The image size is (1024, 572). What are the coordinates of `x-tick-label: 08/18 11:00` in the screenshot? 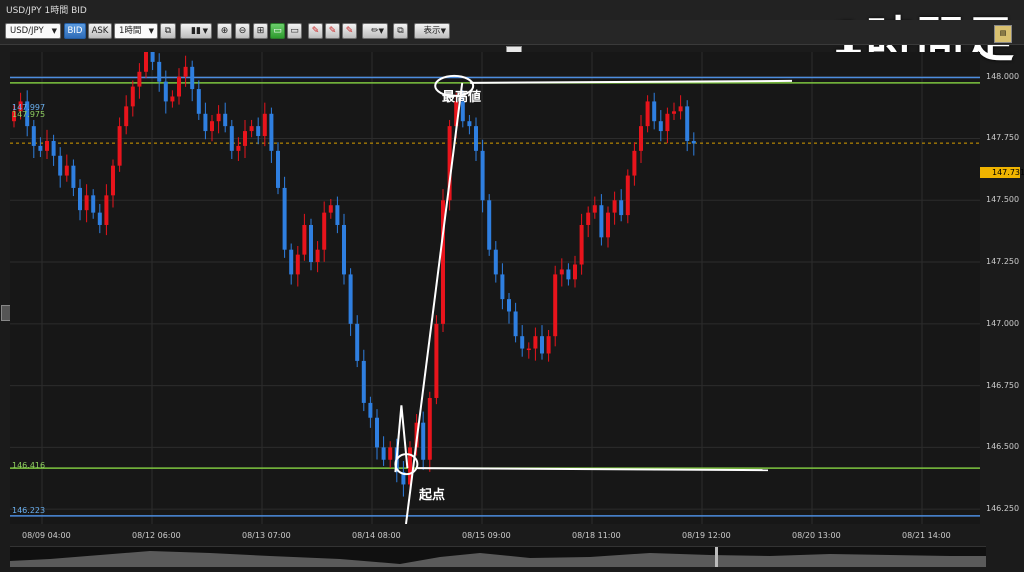 It's located at (596, 535).